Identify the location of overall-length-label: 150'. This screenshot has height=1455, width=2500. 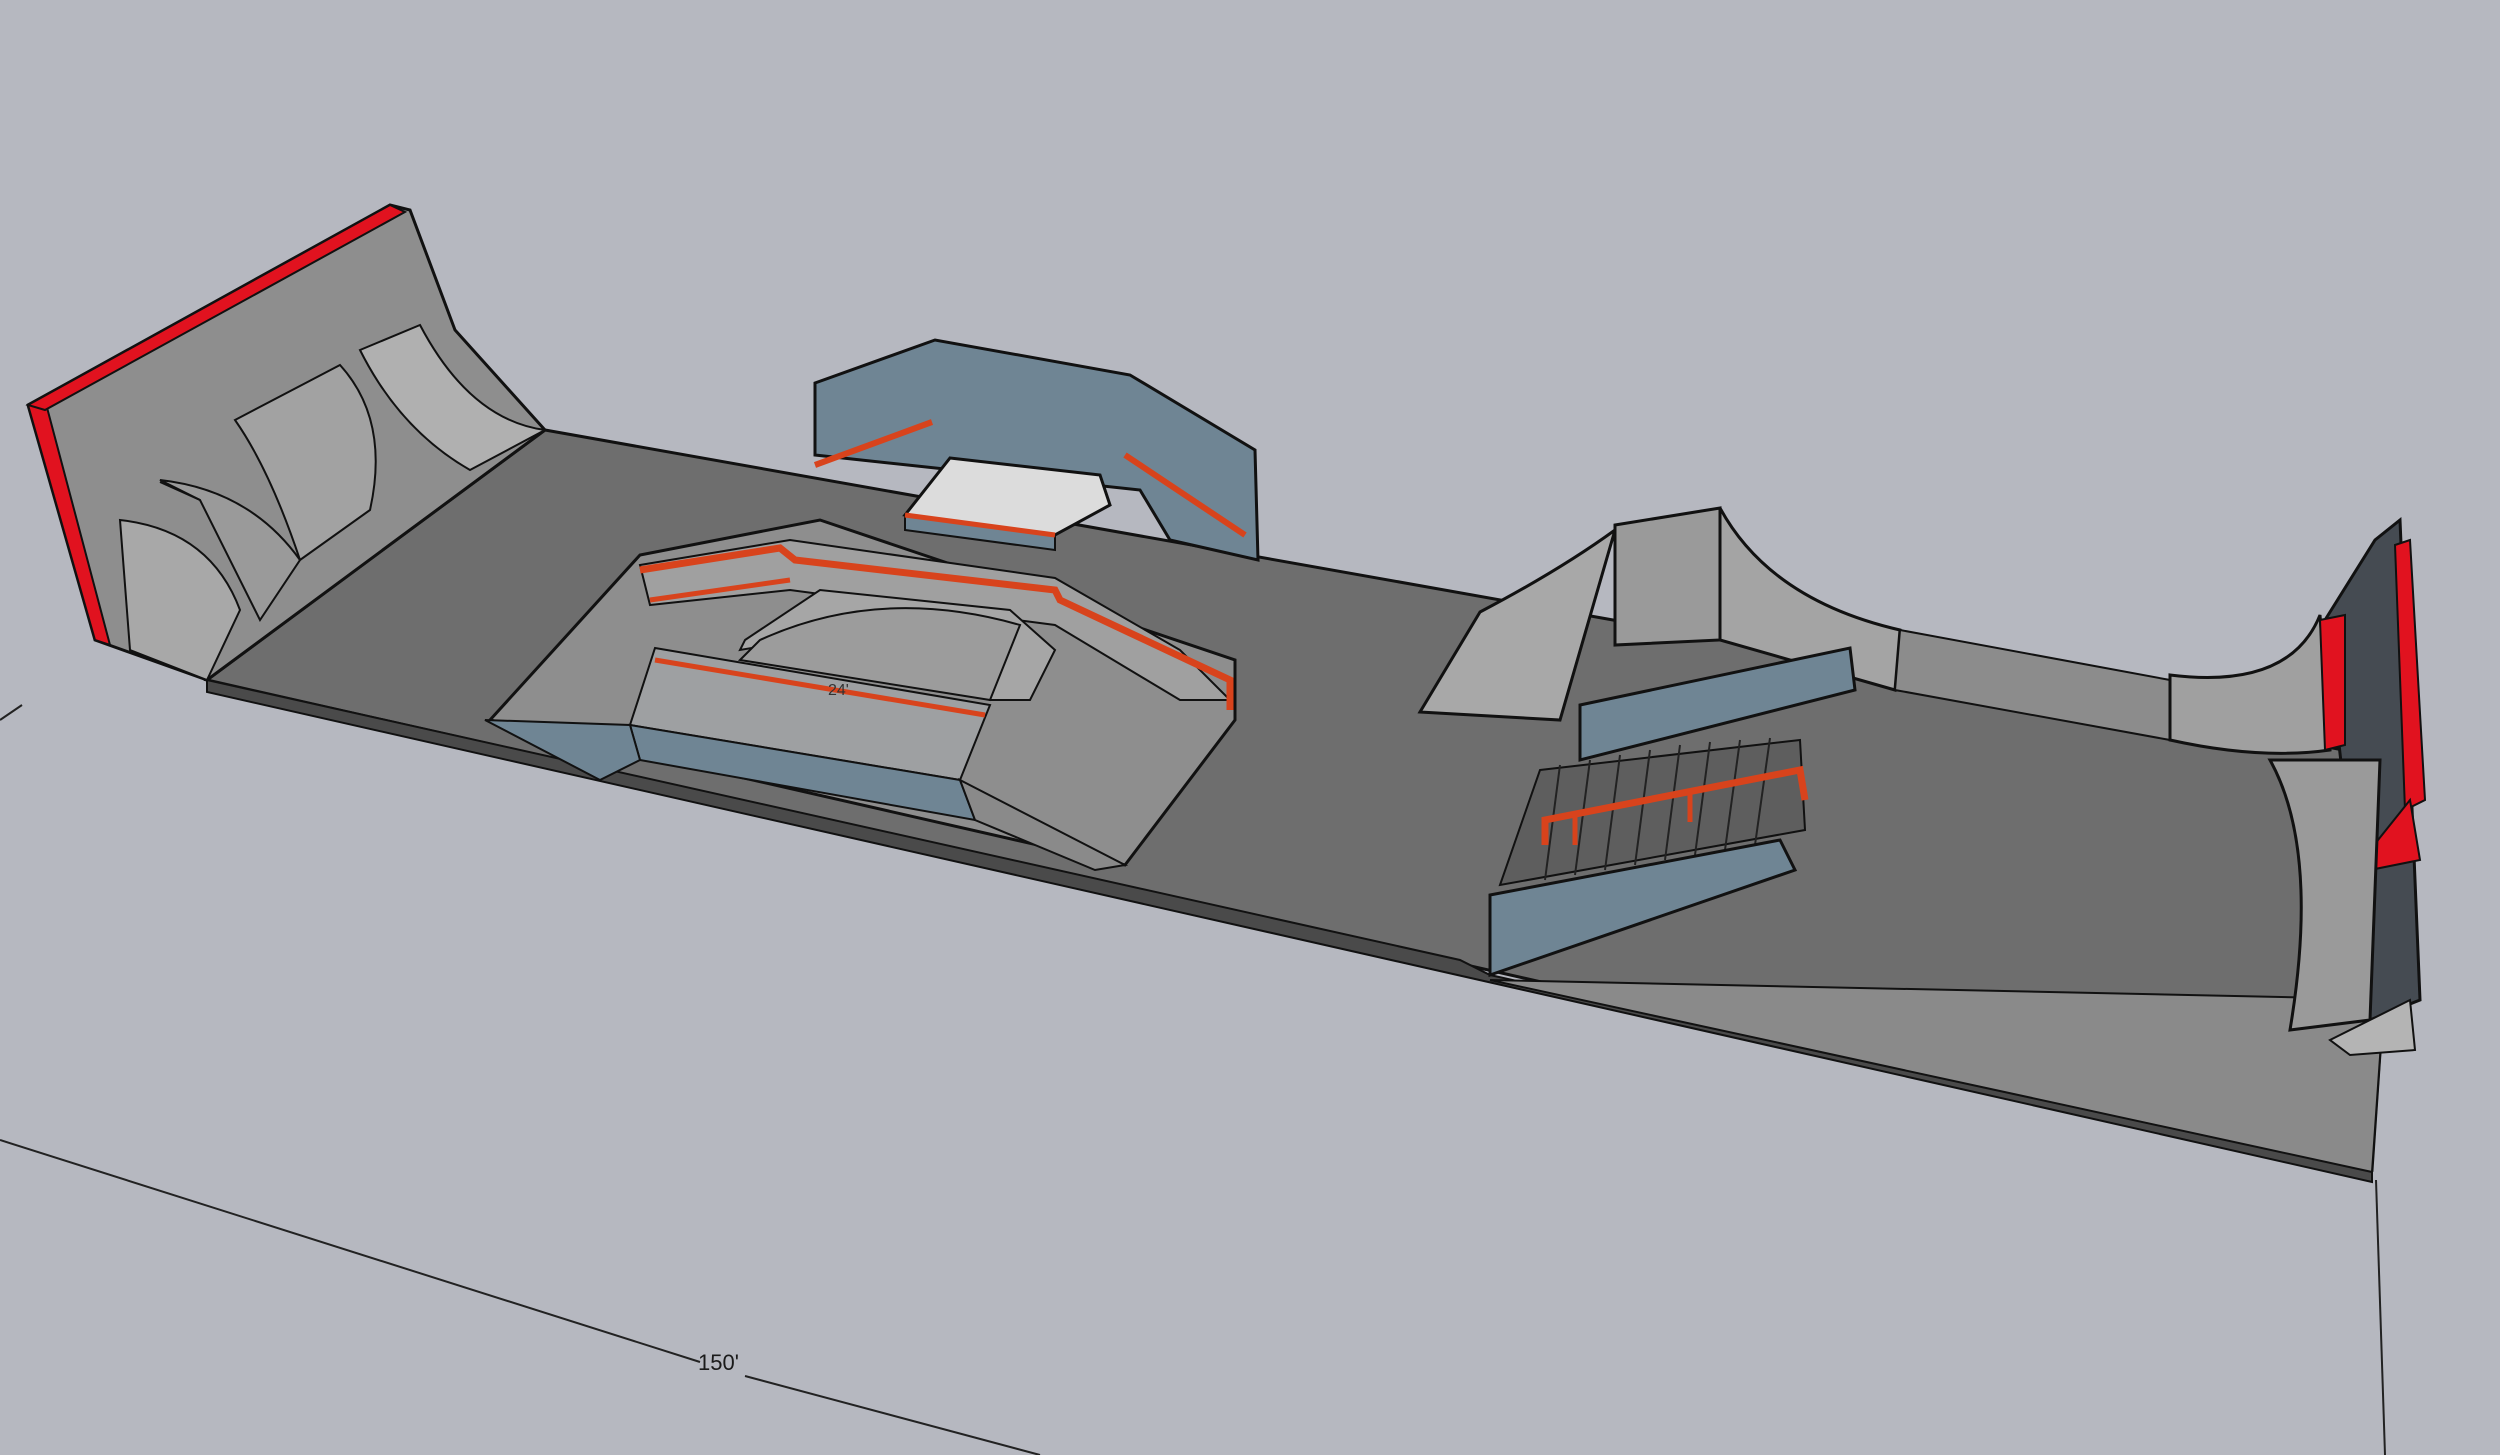
(718, 1362).